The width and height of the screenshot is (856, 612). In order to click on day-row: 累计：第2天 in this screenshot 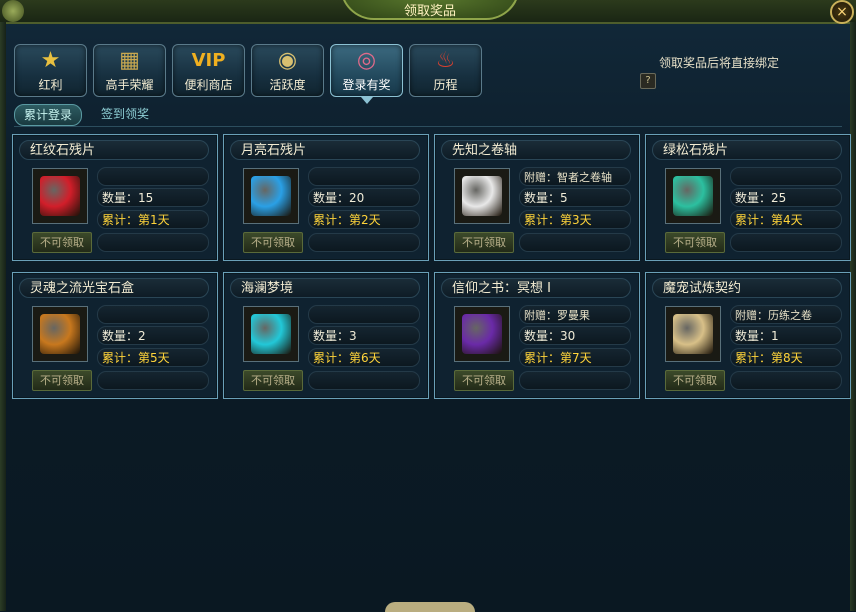, I will do `click(364, 219)`.